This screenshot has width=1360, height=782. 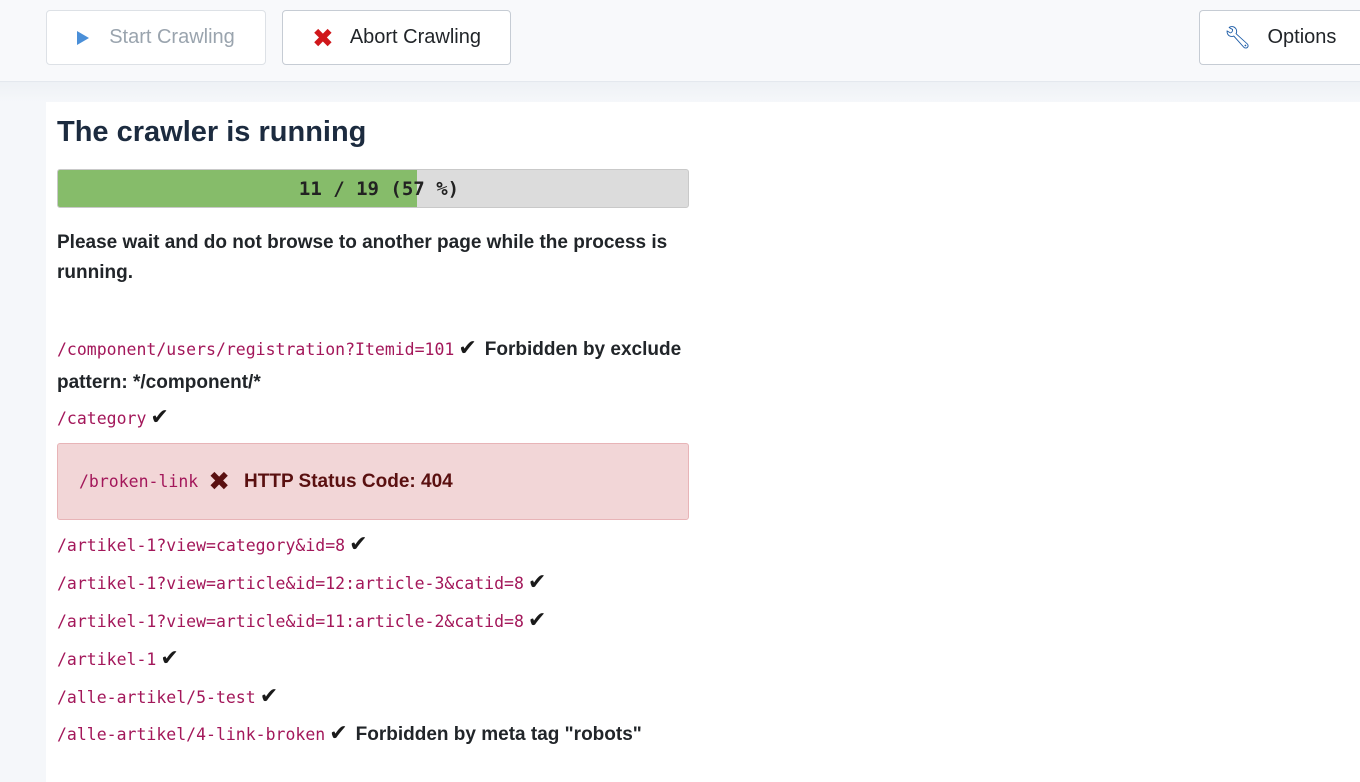 I want to click on close-icon: ✖, so click(x=323, y=37).